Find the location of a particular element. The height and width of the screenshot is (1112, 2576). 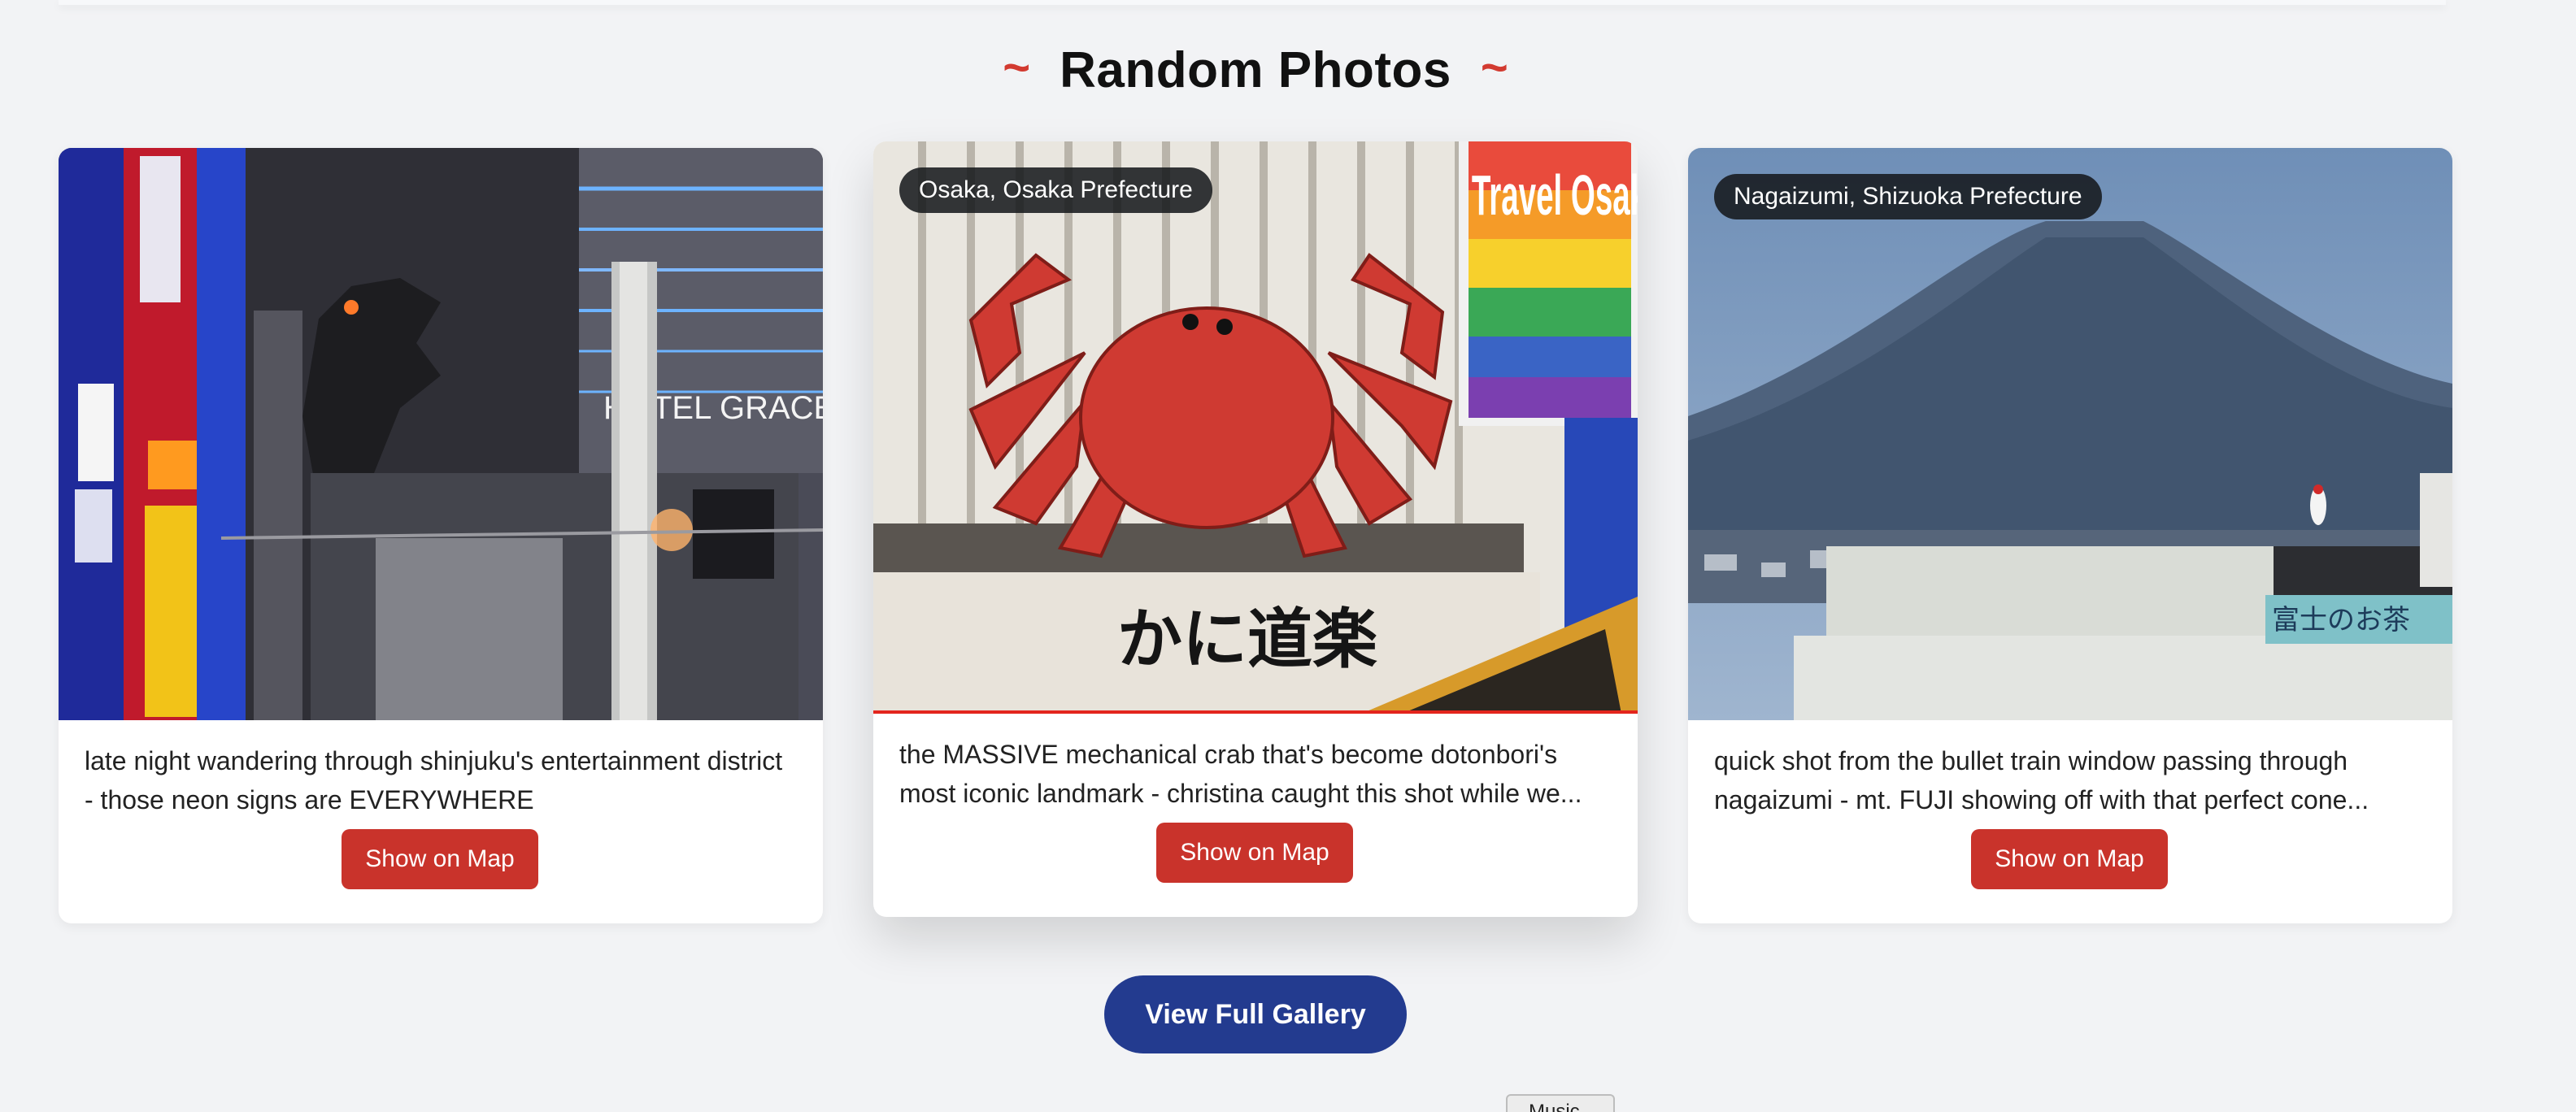

shop-sign-kanji: かに道楽 is located at coordinates (1247, 639).